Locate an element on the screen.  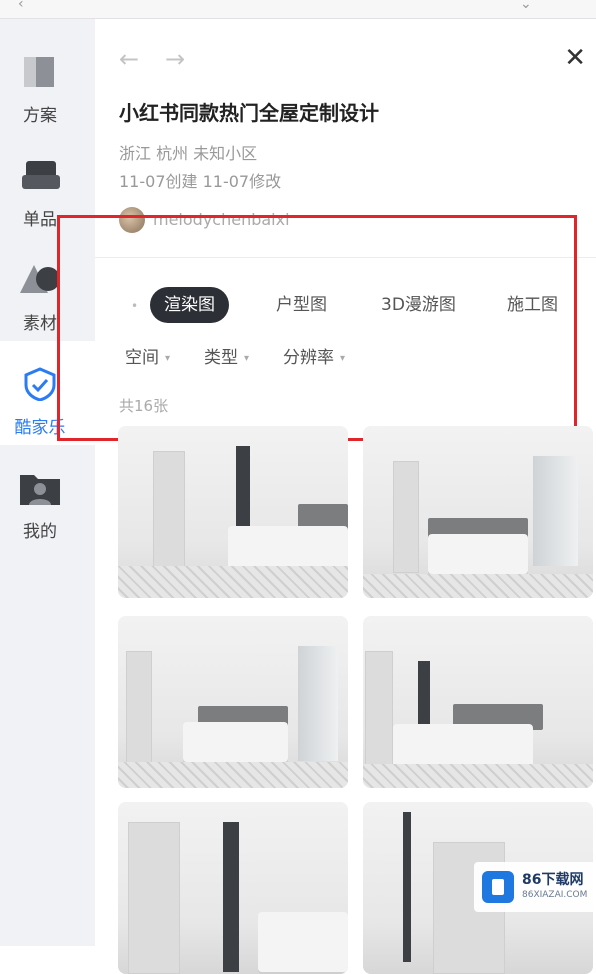
dropdown-chevron-icon: ⌄ is located at coordinates (526, 6).